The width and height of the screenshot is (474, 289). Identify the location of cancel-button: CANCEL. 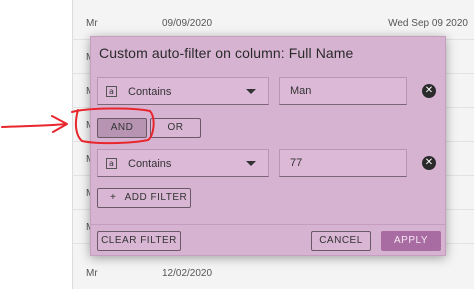
(341, 241).